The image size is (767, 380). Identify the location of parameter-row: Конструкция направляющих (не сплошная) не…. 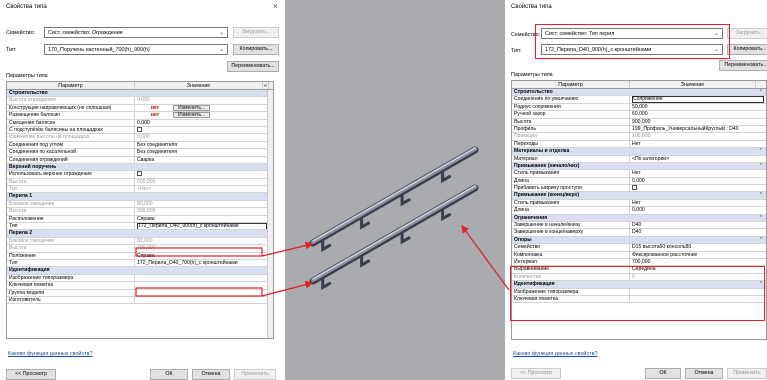
(140, 108).